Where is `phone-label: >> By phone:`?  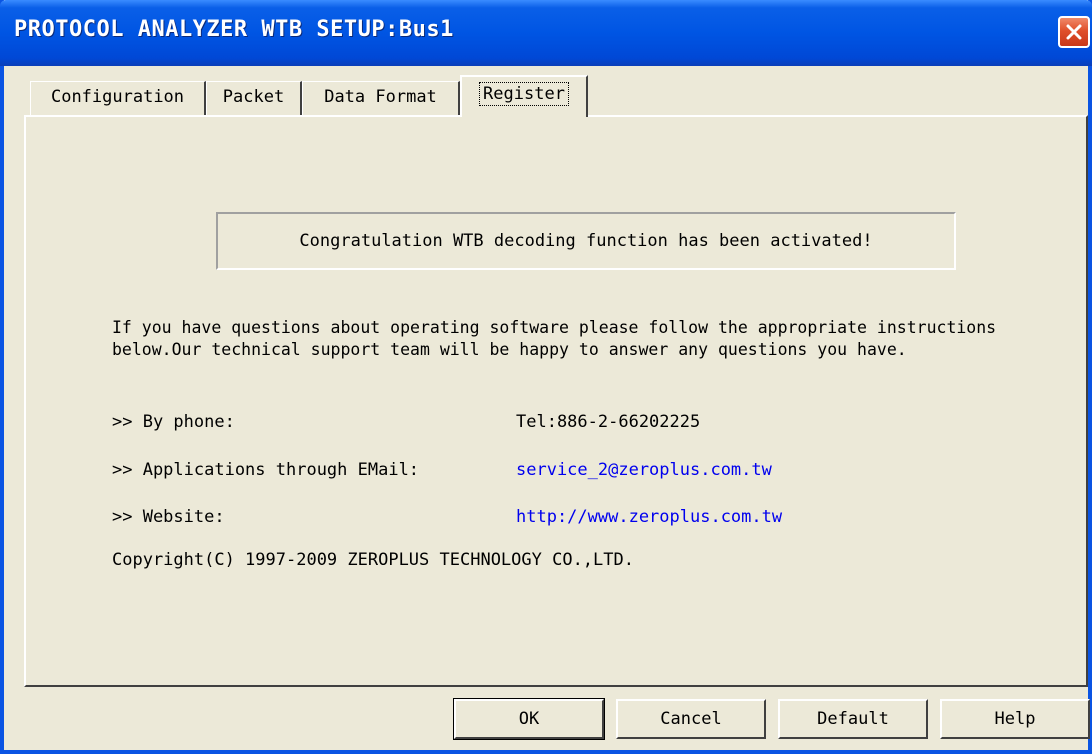 phone-label: >> By phone: is located at coordinates (173, 422).